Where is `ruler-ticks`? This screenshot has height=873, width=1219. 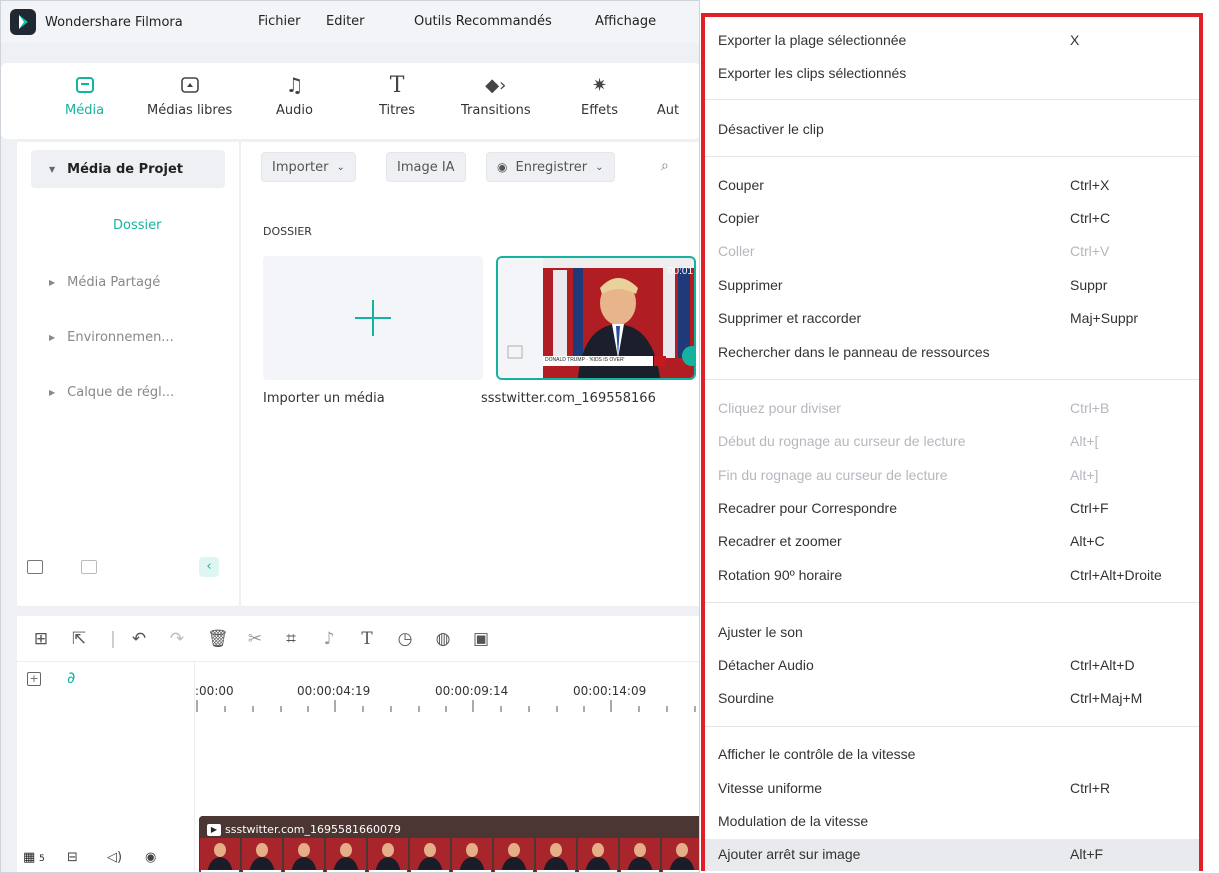
ruler-ticks is located at coordinates (446, 706).